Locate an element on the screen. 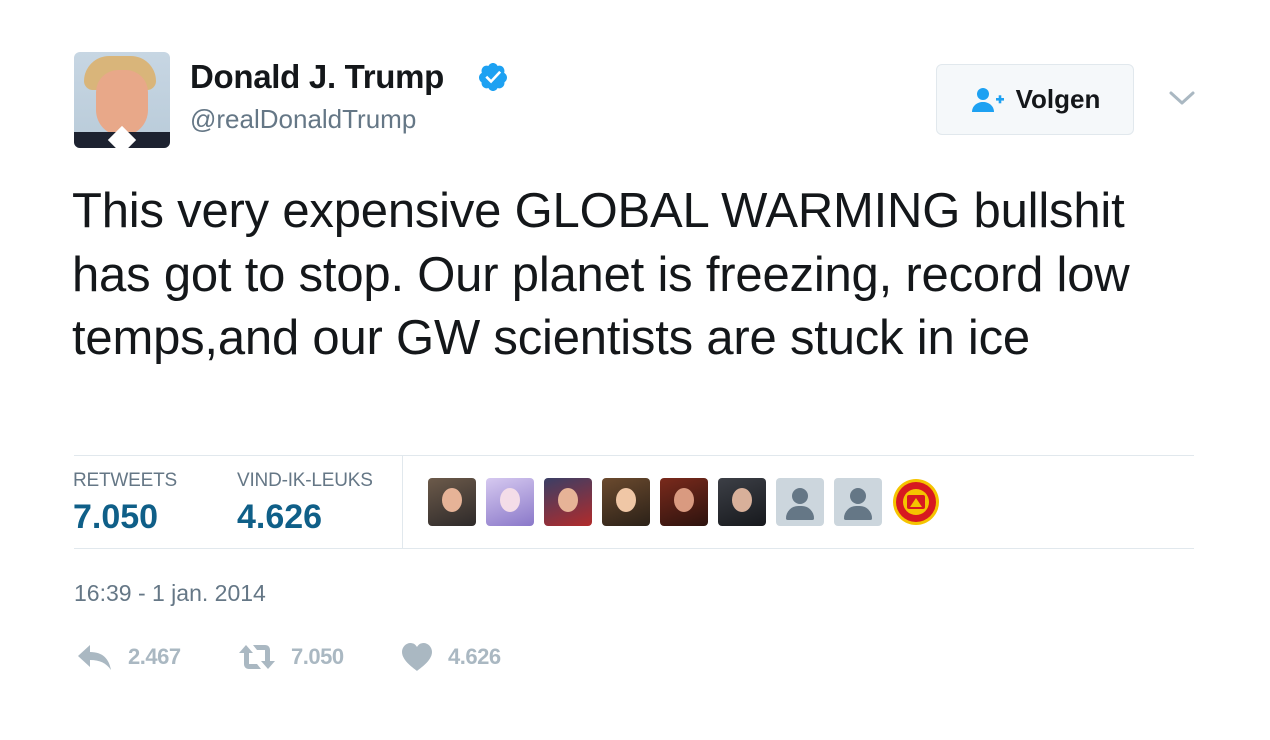 The image size is (1270, 740). retweets-label: RETWEETS is located at coordinates (125, 480).